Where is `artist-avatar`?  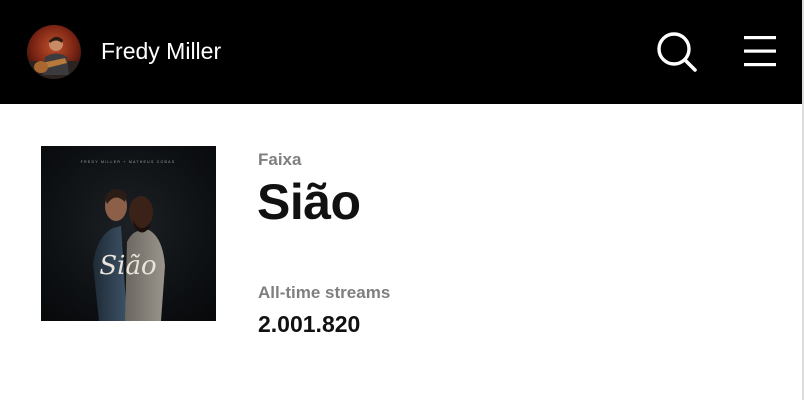 artist-avatar is located at coordinates (54, 52).